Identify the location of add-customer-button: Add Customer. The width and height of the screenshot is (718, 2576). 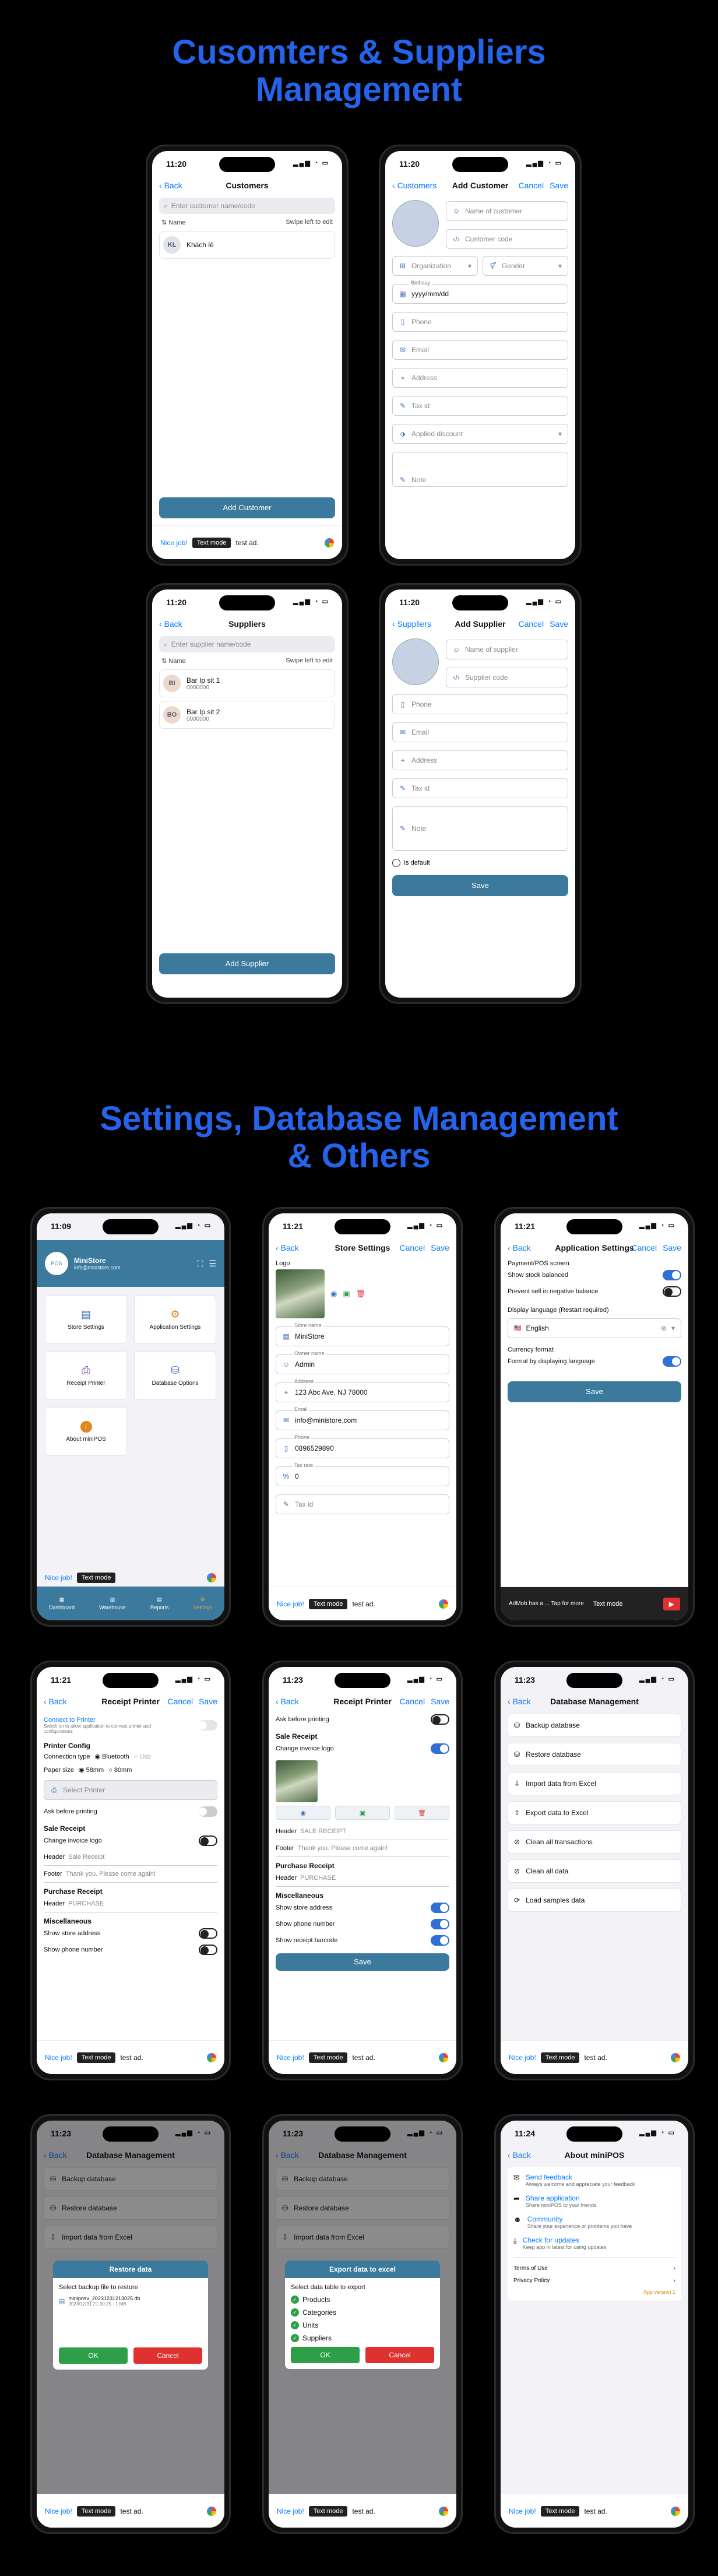
(247, 507).